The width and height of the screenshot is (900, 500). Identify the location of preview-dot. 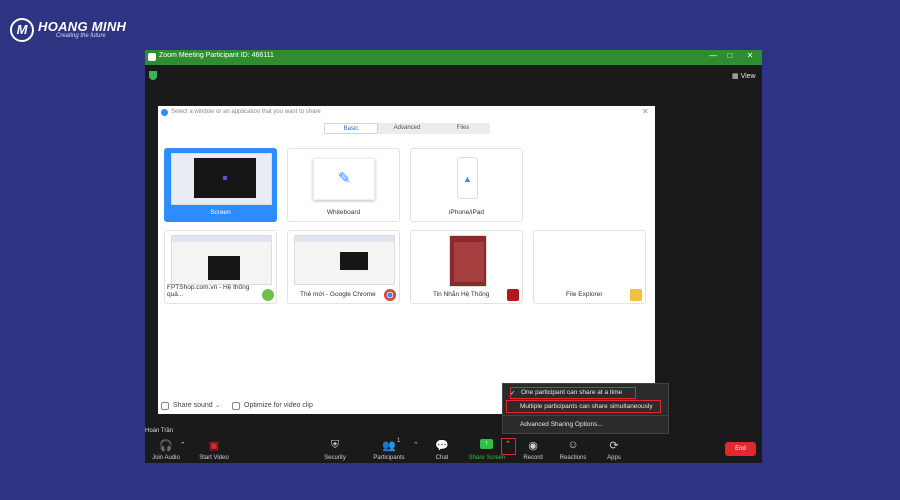
(225, 178).